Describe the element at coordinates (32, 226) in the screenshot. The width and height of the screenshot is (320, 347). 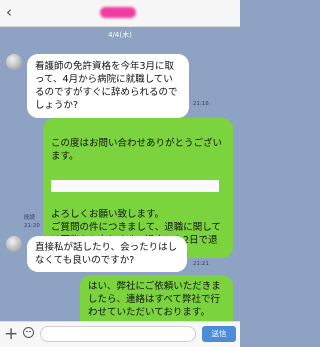
I see `message-timestamp: 21:20` at that location.